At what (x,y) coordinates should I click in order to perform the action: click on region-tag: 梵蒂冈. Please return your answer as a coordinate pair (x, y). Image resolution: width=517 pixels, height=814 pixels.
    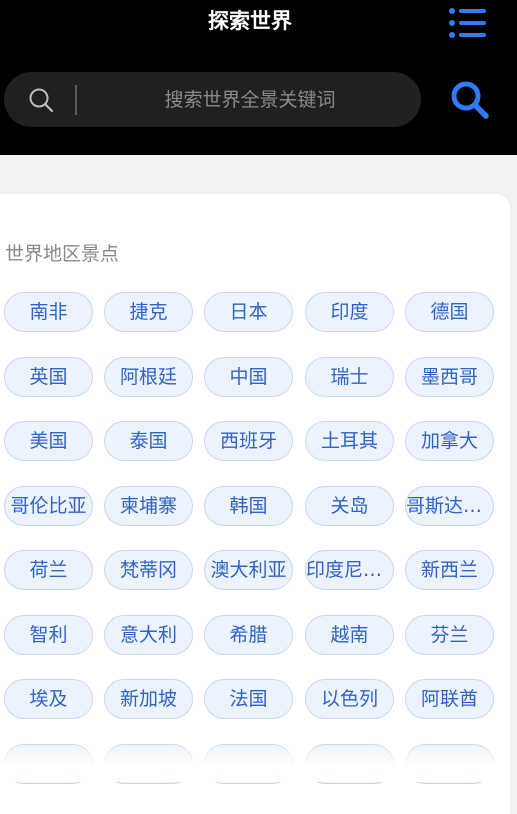
    Looking at the image, I should click on (148, 570).